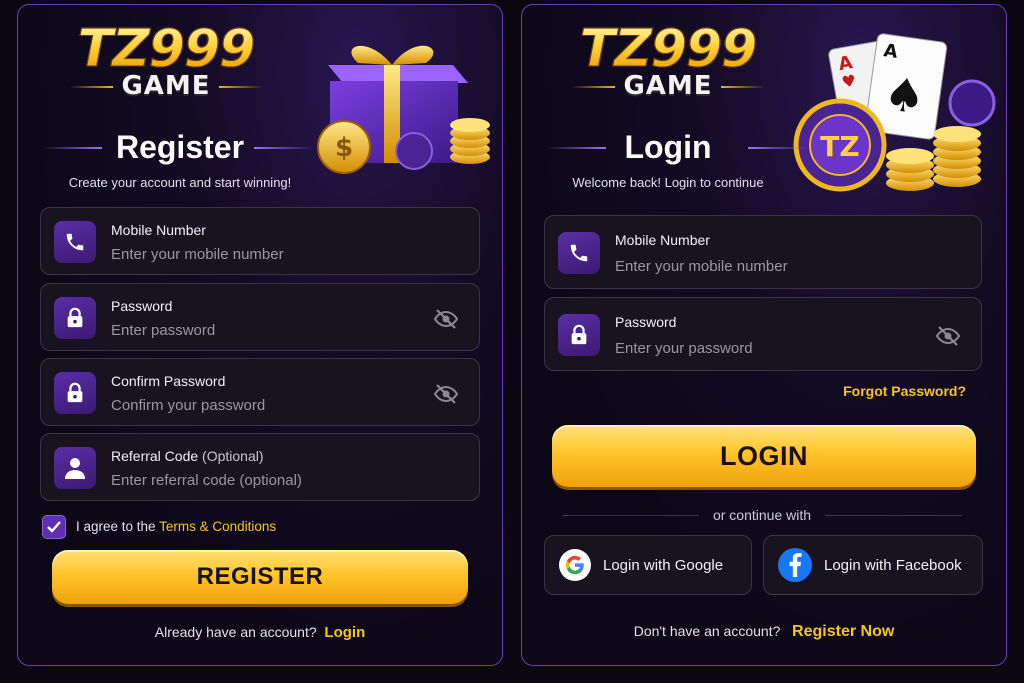 The height and width of the screenshot is (683, 1024). I want to click on facebook-icon, so click(795, 565).